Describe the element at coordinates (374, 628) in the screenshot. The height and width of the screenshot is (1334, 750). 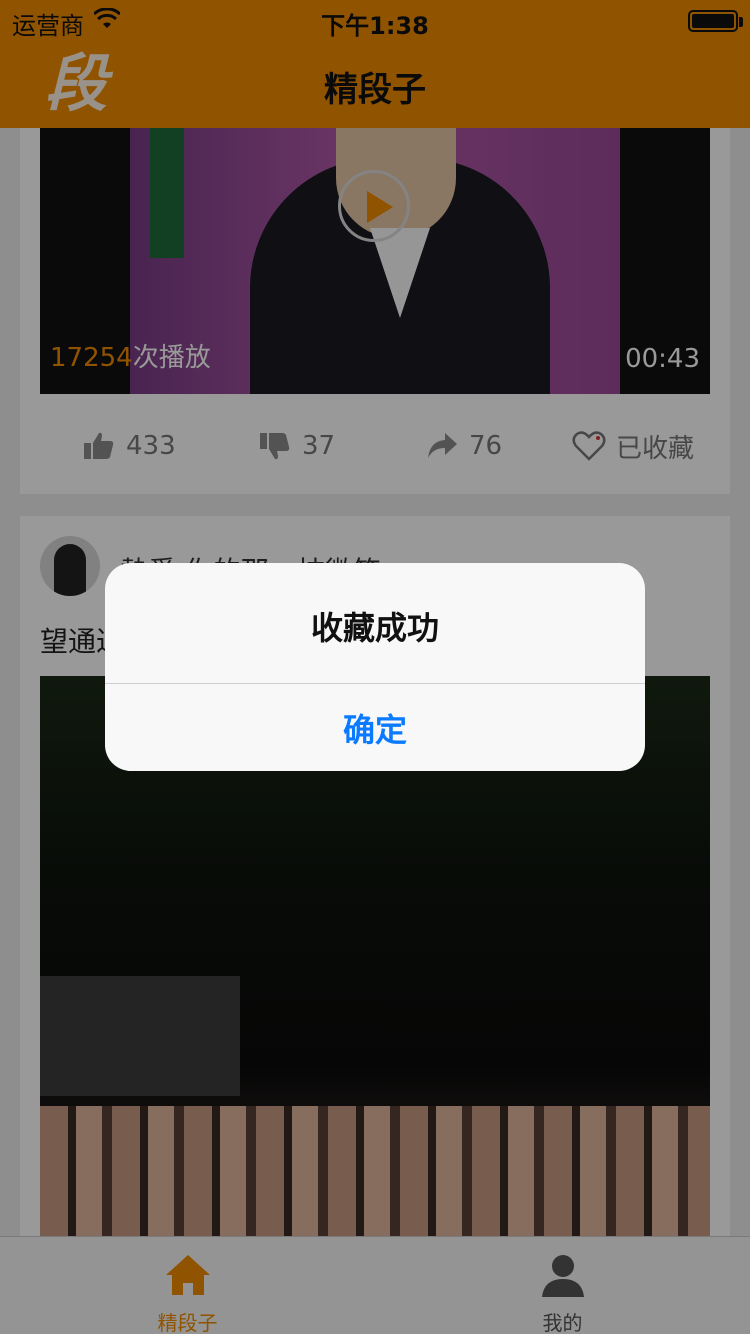
I see `alert-title: 收藏成功` at that location.